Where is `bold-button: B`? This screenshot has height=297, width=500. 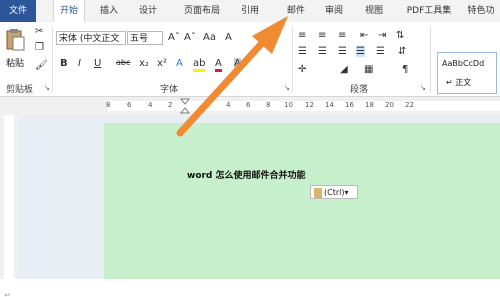 bold-button: B is located at coordinates (64, 63).